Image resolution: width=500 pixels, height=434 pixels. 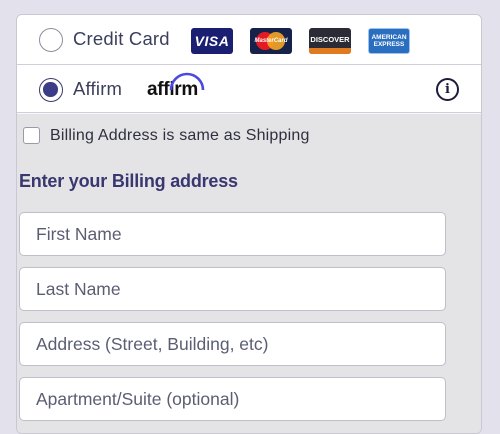 What do you see at coordinates (232, 344) in the screenshot?
I see `address-input` at bounding box center [232, 344].